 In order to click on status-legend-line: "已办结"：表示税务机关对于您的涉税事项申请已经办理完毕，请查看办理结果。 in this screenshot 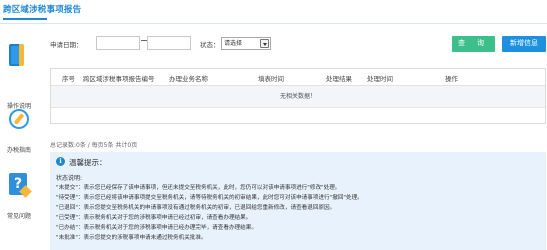, I will do `click(156, 228)`.